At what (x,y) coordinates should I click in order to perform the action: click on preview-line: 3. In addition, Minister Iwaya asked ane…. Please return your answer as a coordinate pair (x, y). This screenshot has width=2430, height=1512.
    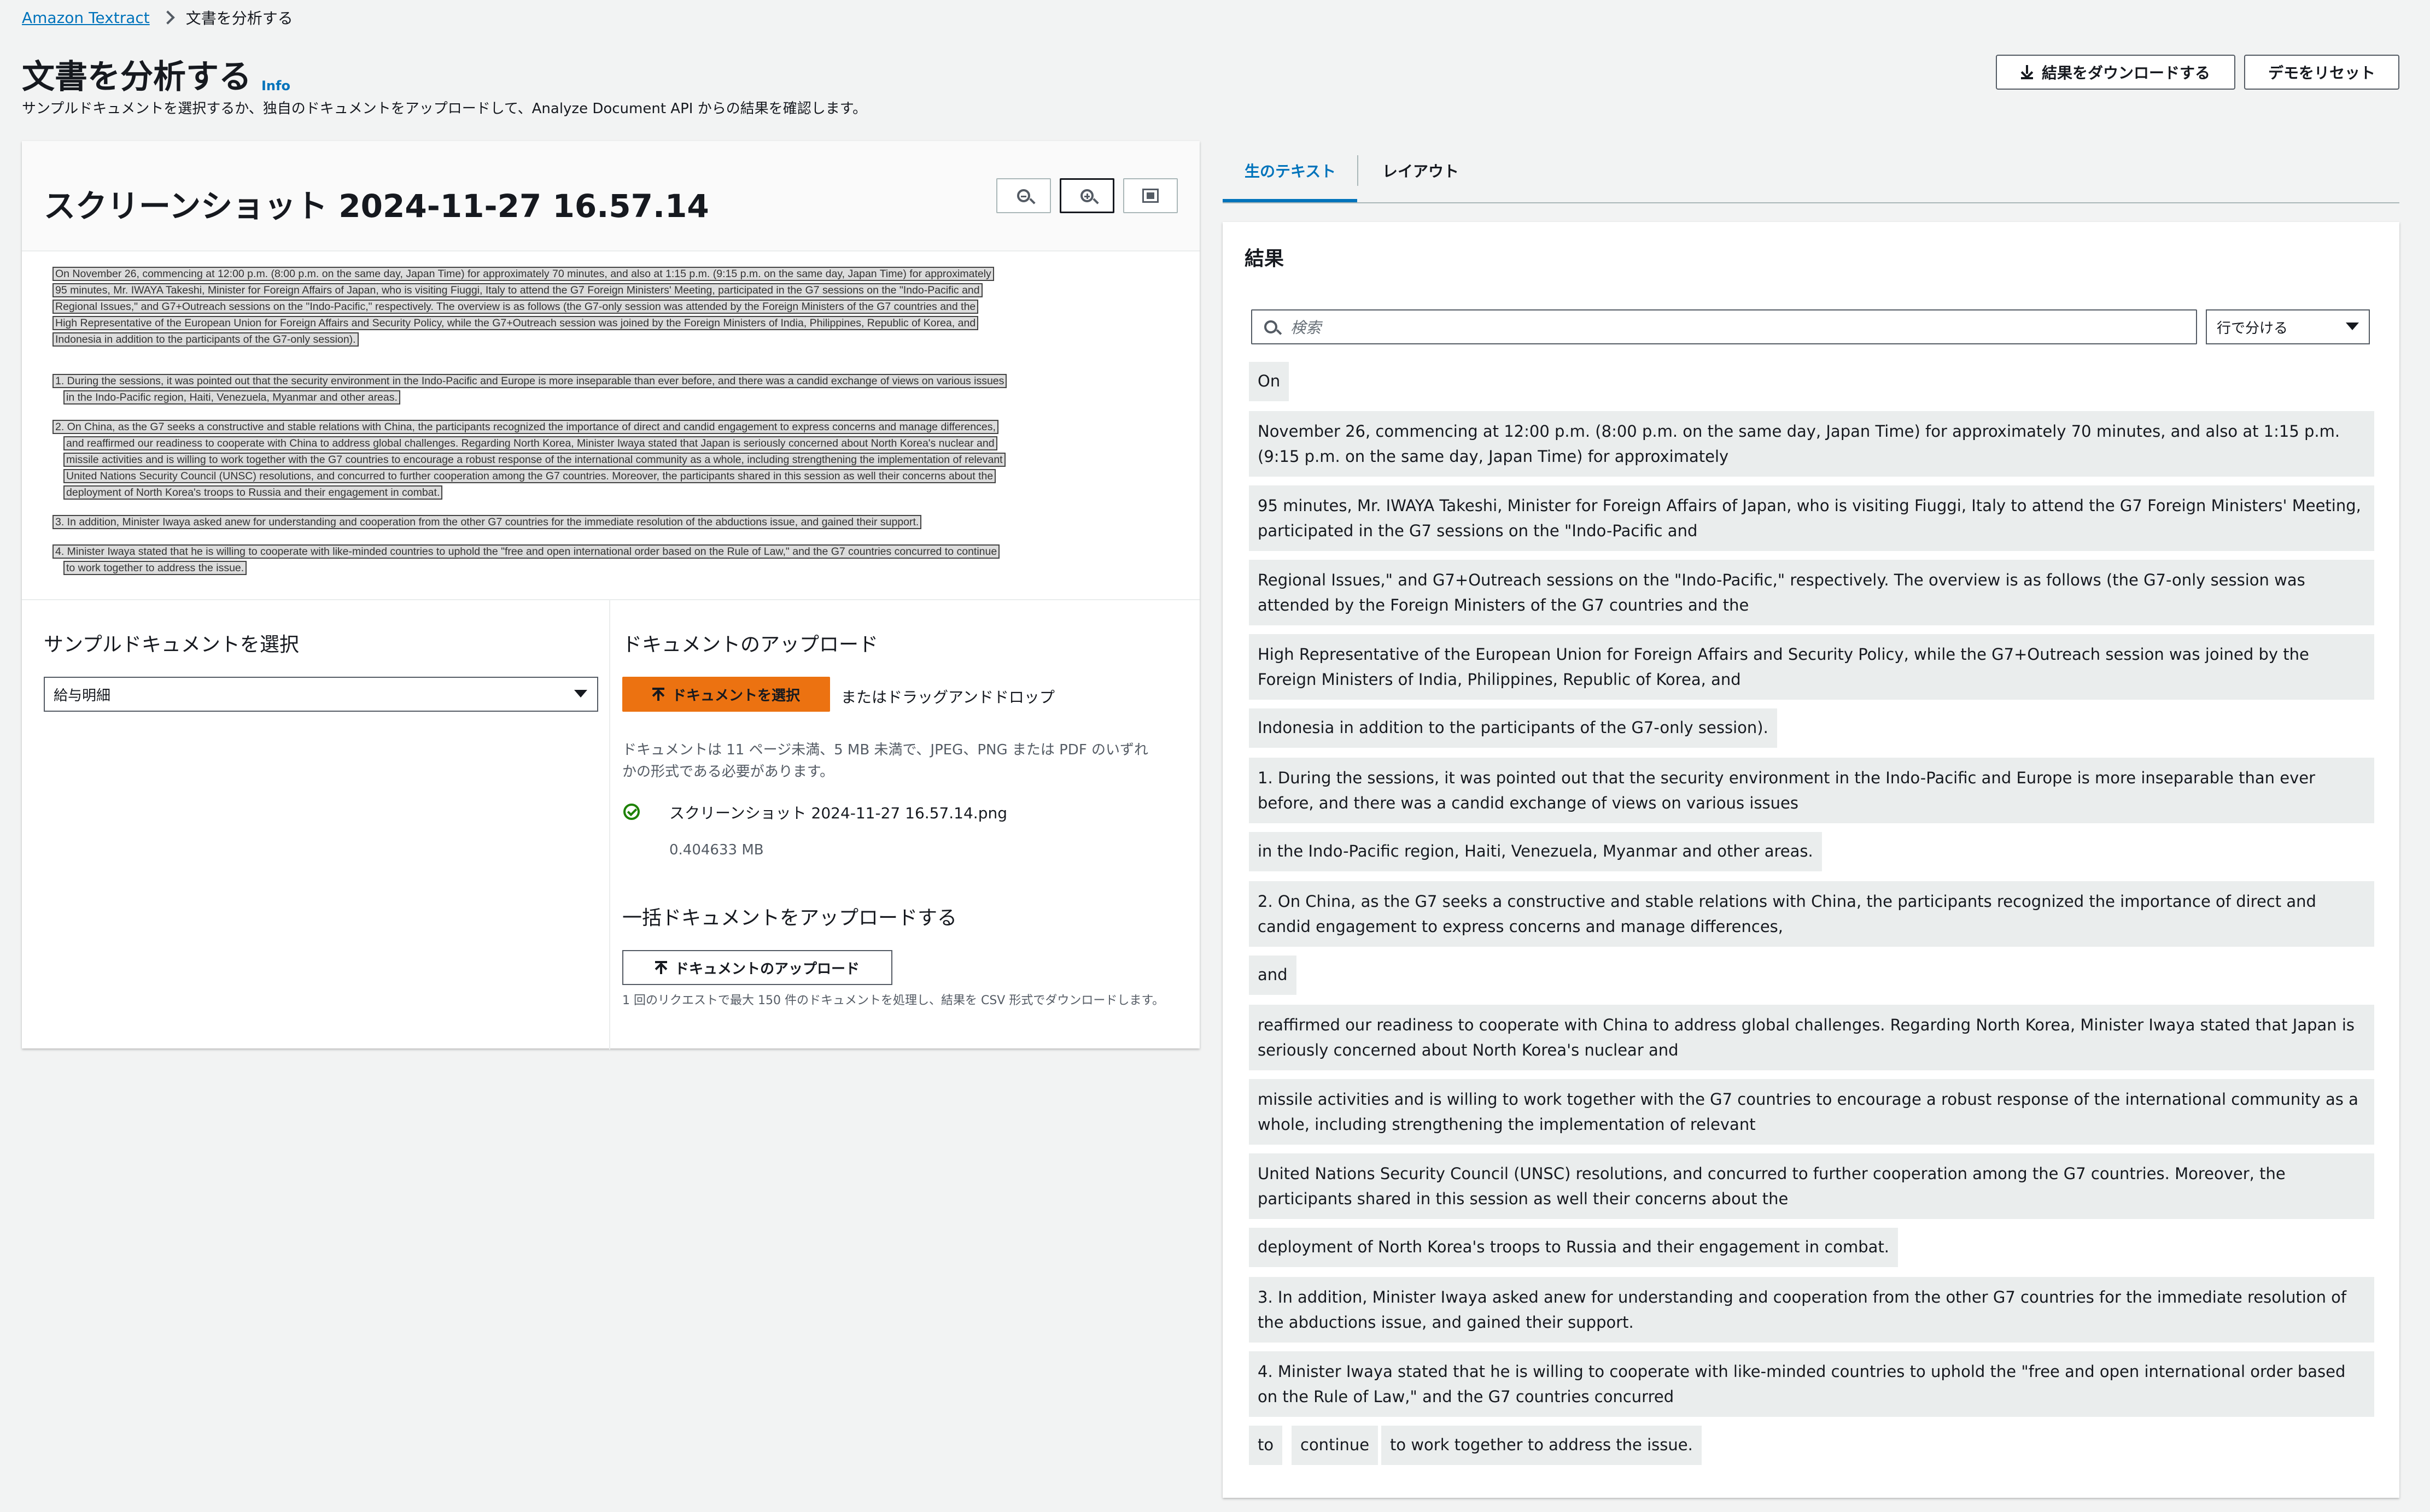
    Looking at the image, I should click on (488, 522).